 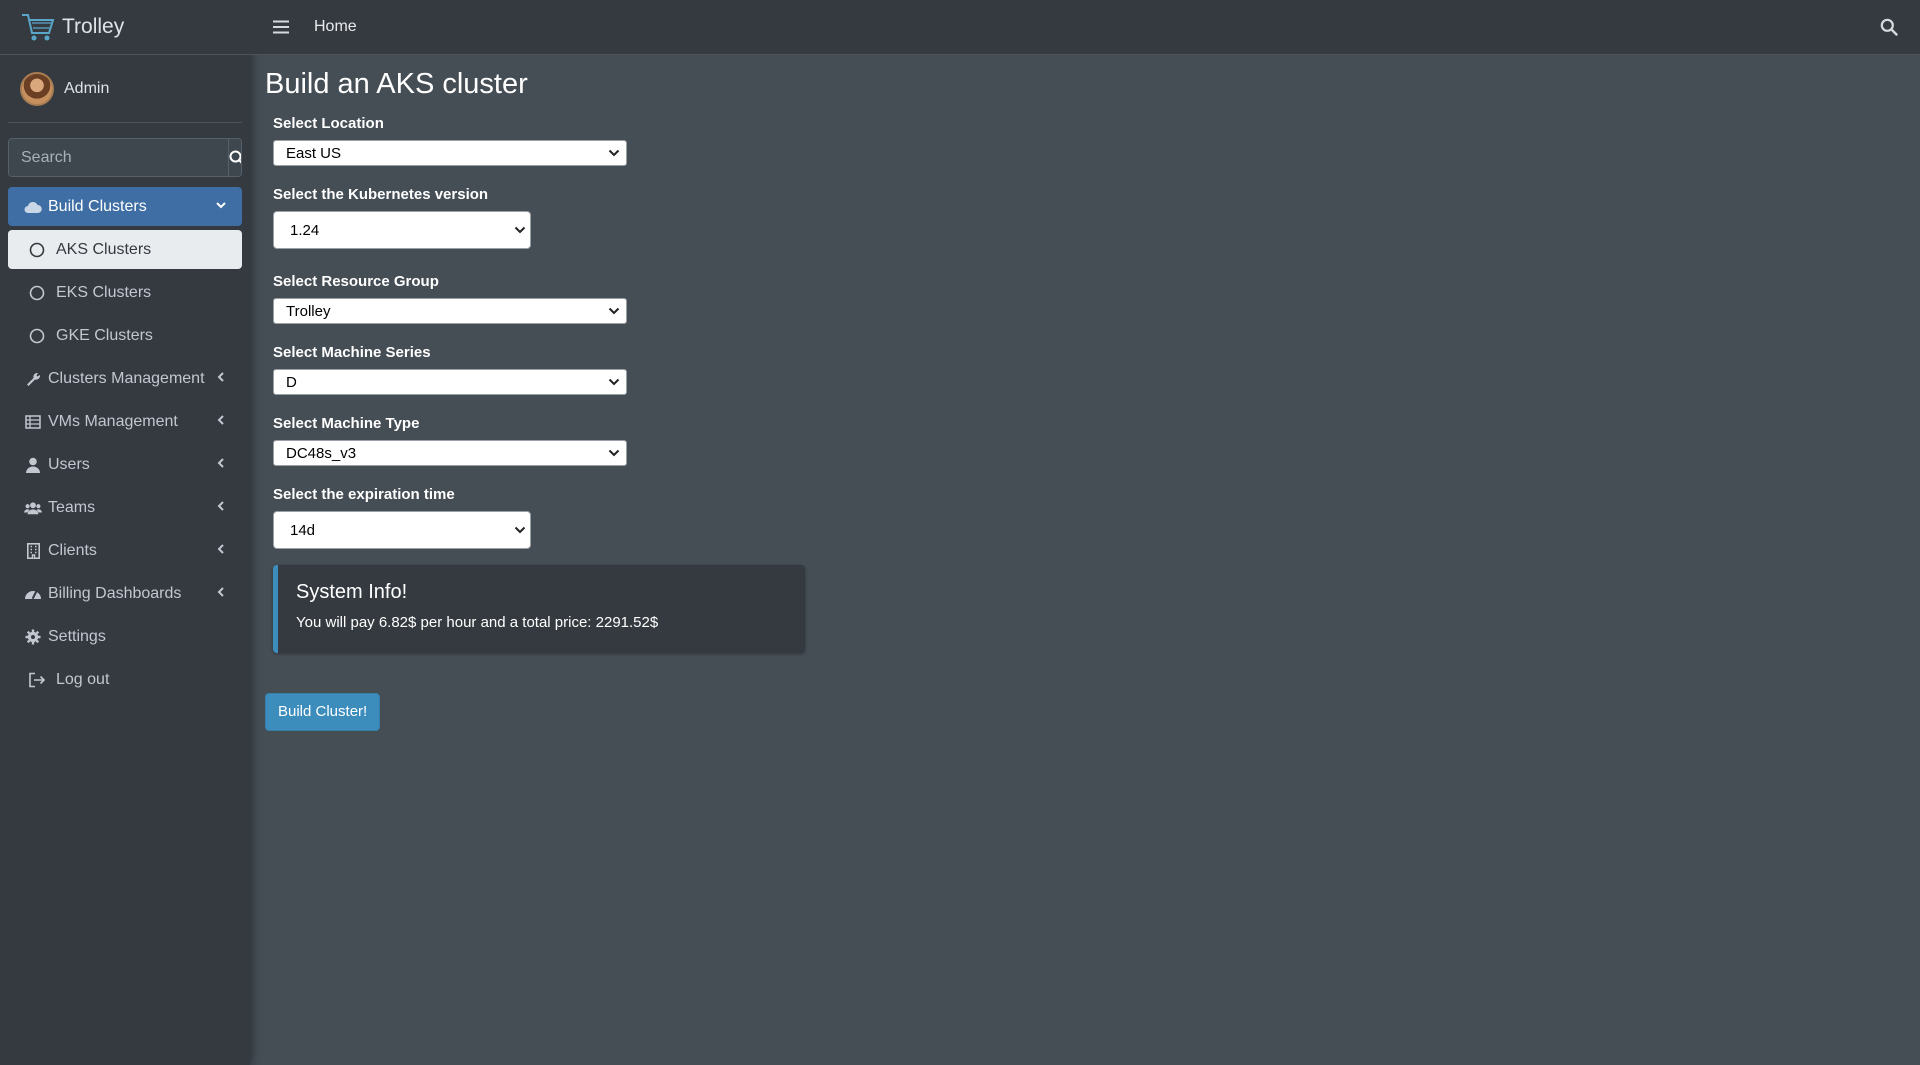 I want to click on list-icon, so click(x=33, y=422).